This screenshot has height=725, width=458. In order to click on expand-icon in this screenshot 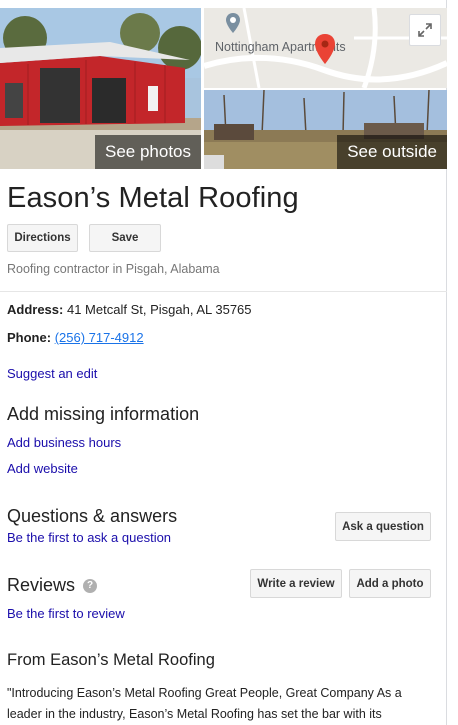, I will do `click(425, 30)`.